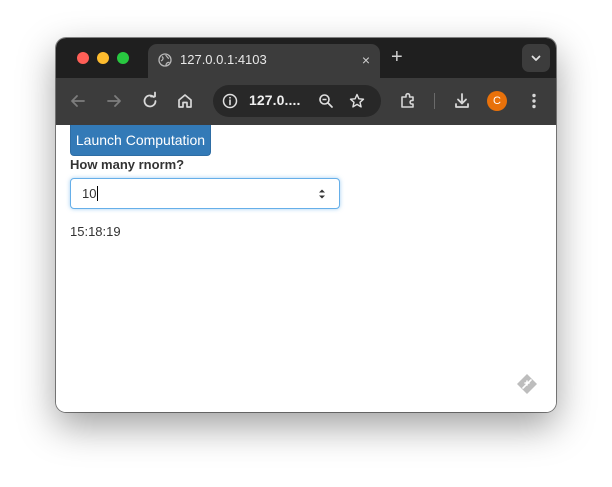  What do you see at coordinates (205, 193) in the screenshot?
I see `rnorm-input: 10` at bounding box center [205, 193].